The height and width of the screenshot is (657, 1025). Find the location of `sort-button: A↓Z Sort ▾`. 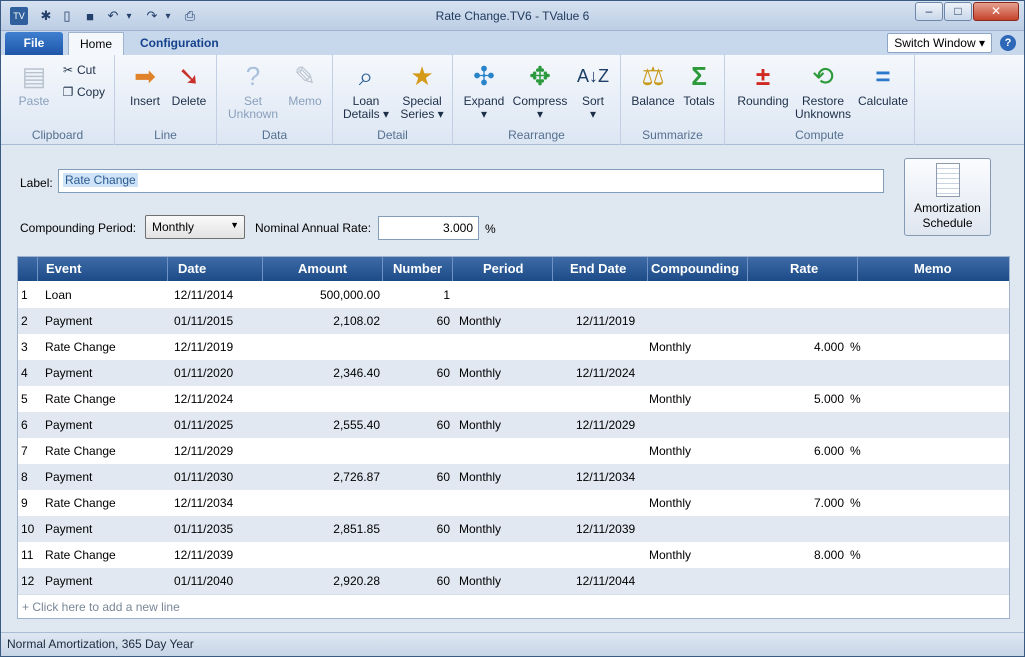

sort-button: A↓Z Sort ▾ is located at coordinates (593, 90).